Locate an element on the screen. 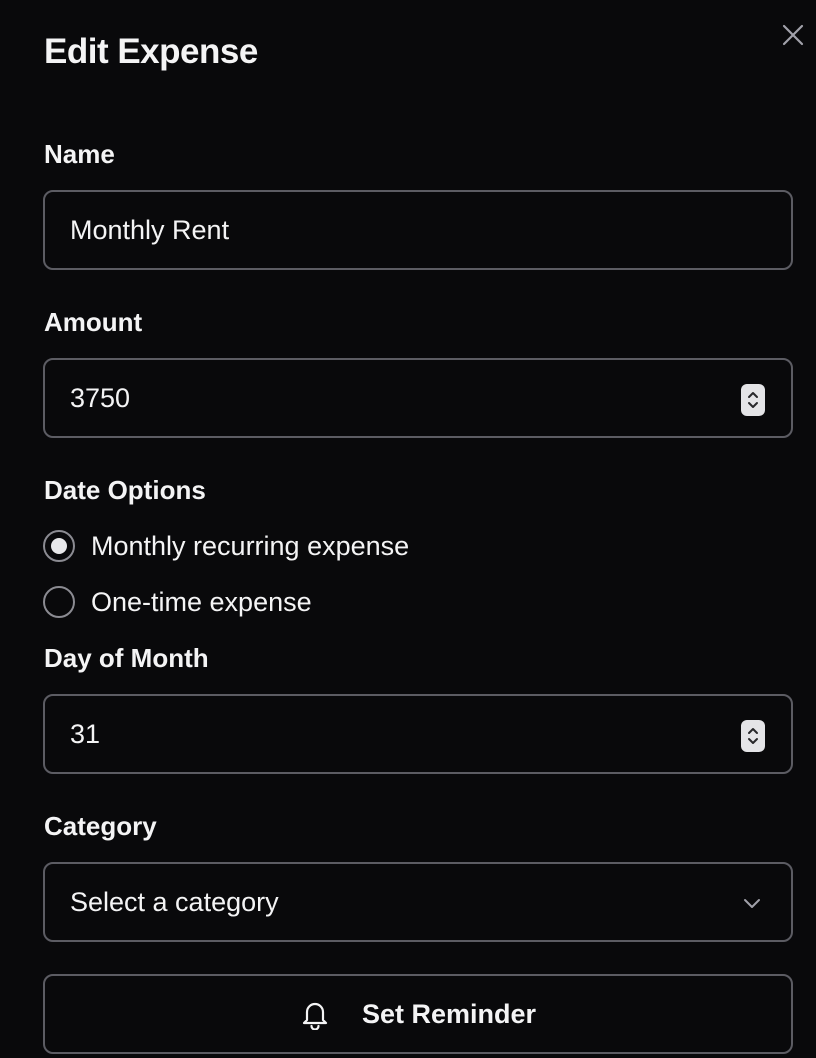 The image size is (816, 1058). radio-one-time-label: One-time expense is located at coordinates (201, 602).